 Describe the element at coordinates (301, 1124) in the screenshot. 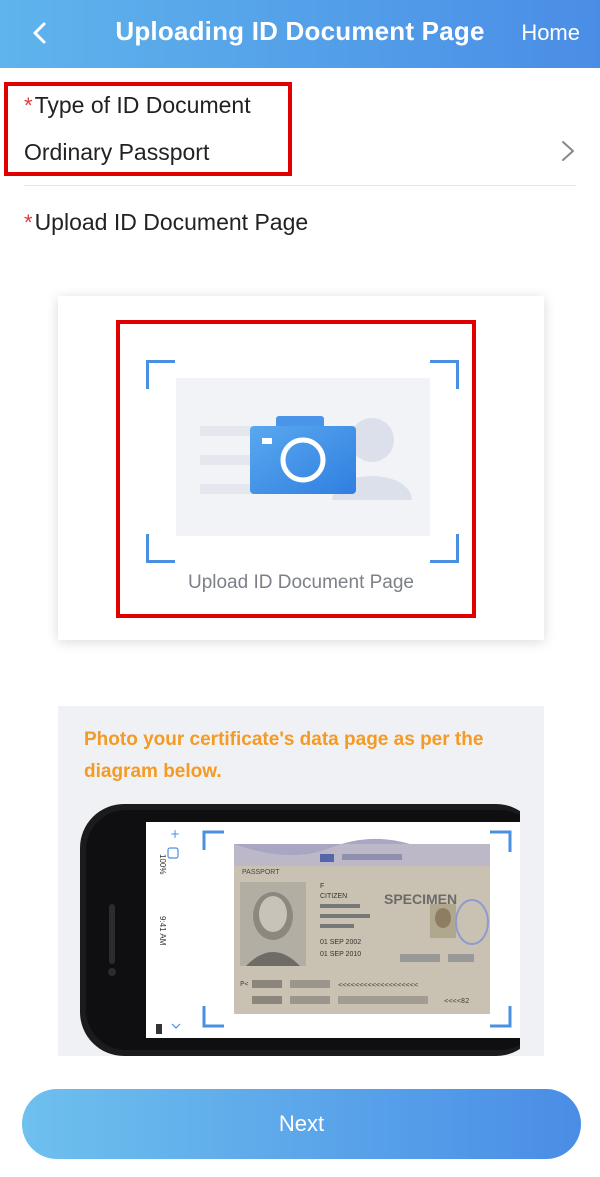

I see `next-button: Next` at that location.